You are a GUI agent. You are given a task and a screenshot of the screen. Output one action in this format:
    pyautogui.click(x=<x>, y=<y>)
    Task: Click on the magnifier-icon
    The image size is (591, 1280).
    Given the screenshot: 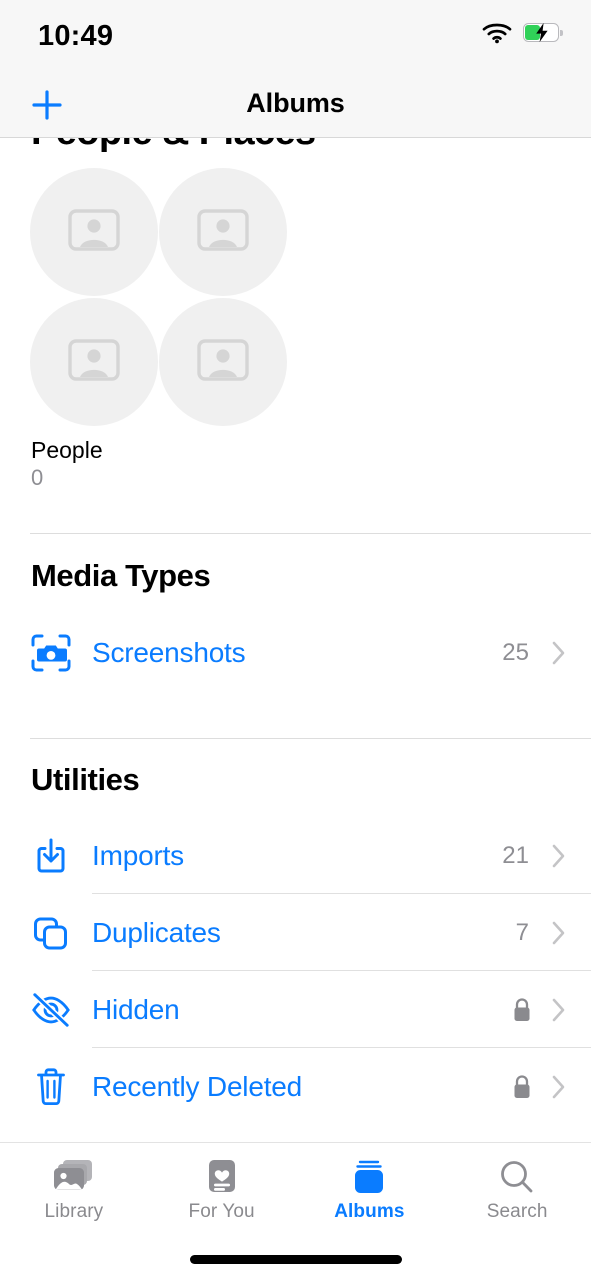 What is the action you would take?
    pyautogui.click(x=517, y=1177)
    